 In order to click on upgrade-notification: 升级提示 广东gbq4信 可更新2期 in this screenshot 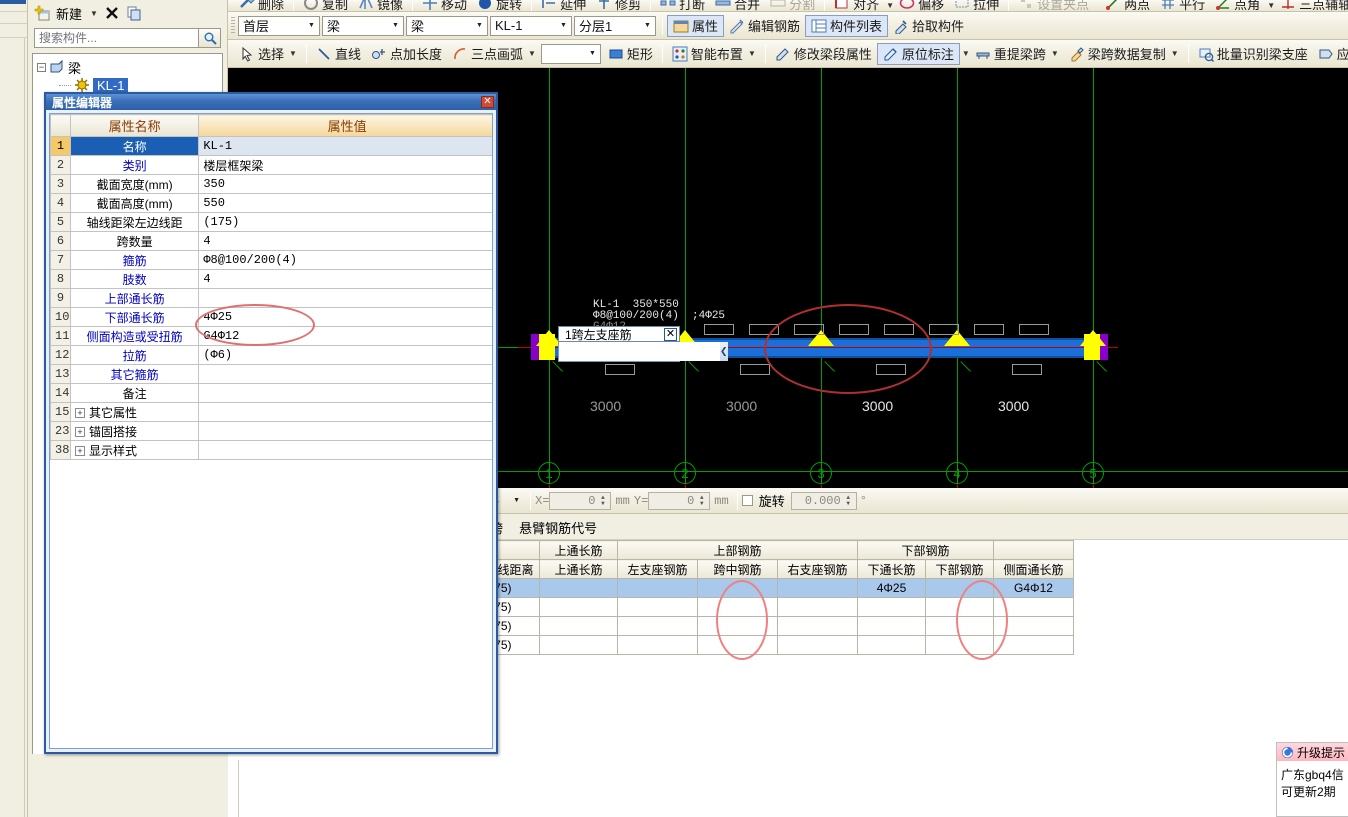, I will do `click(1312, 779)`.